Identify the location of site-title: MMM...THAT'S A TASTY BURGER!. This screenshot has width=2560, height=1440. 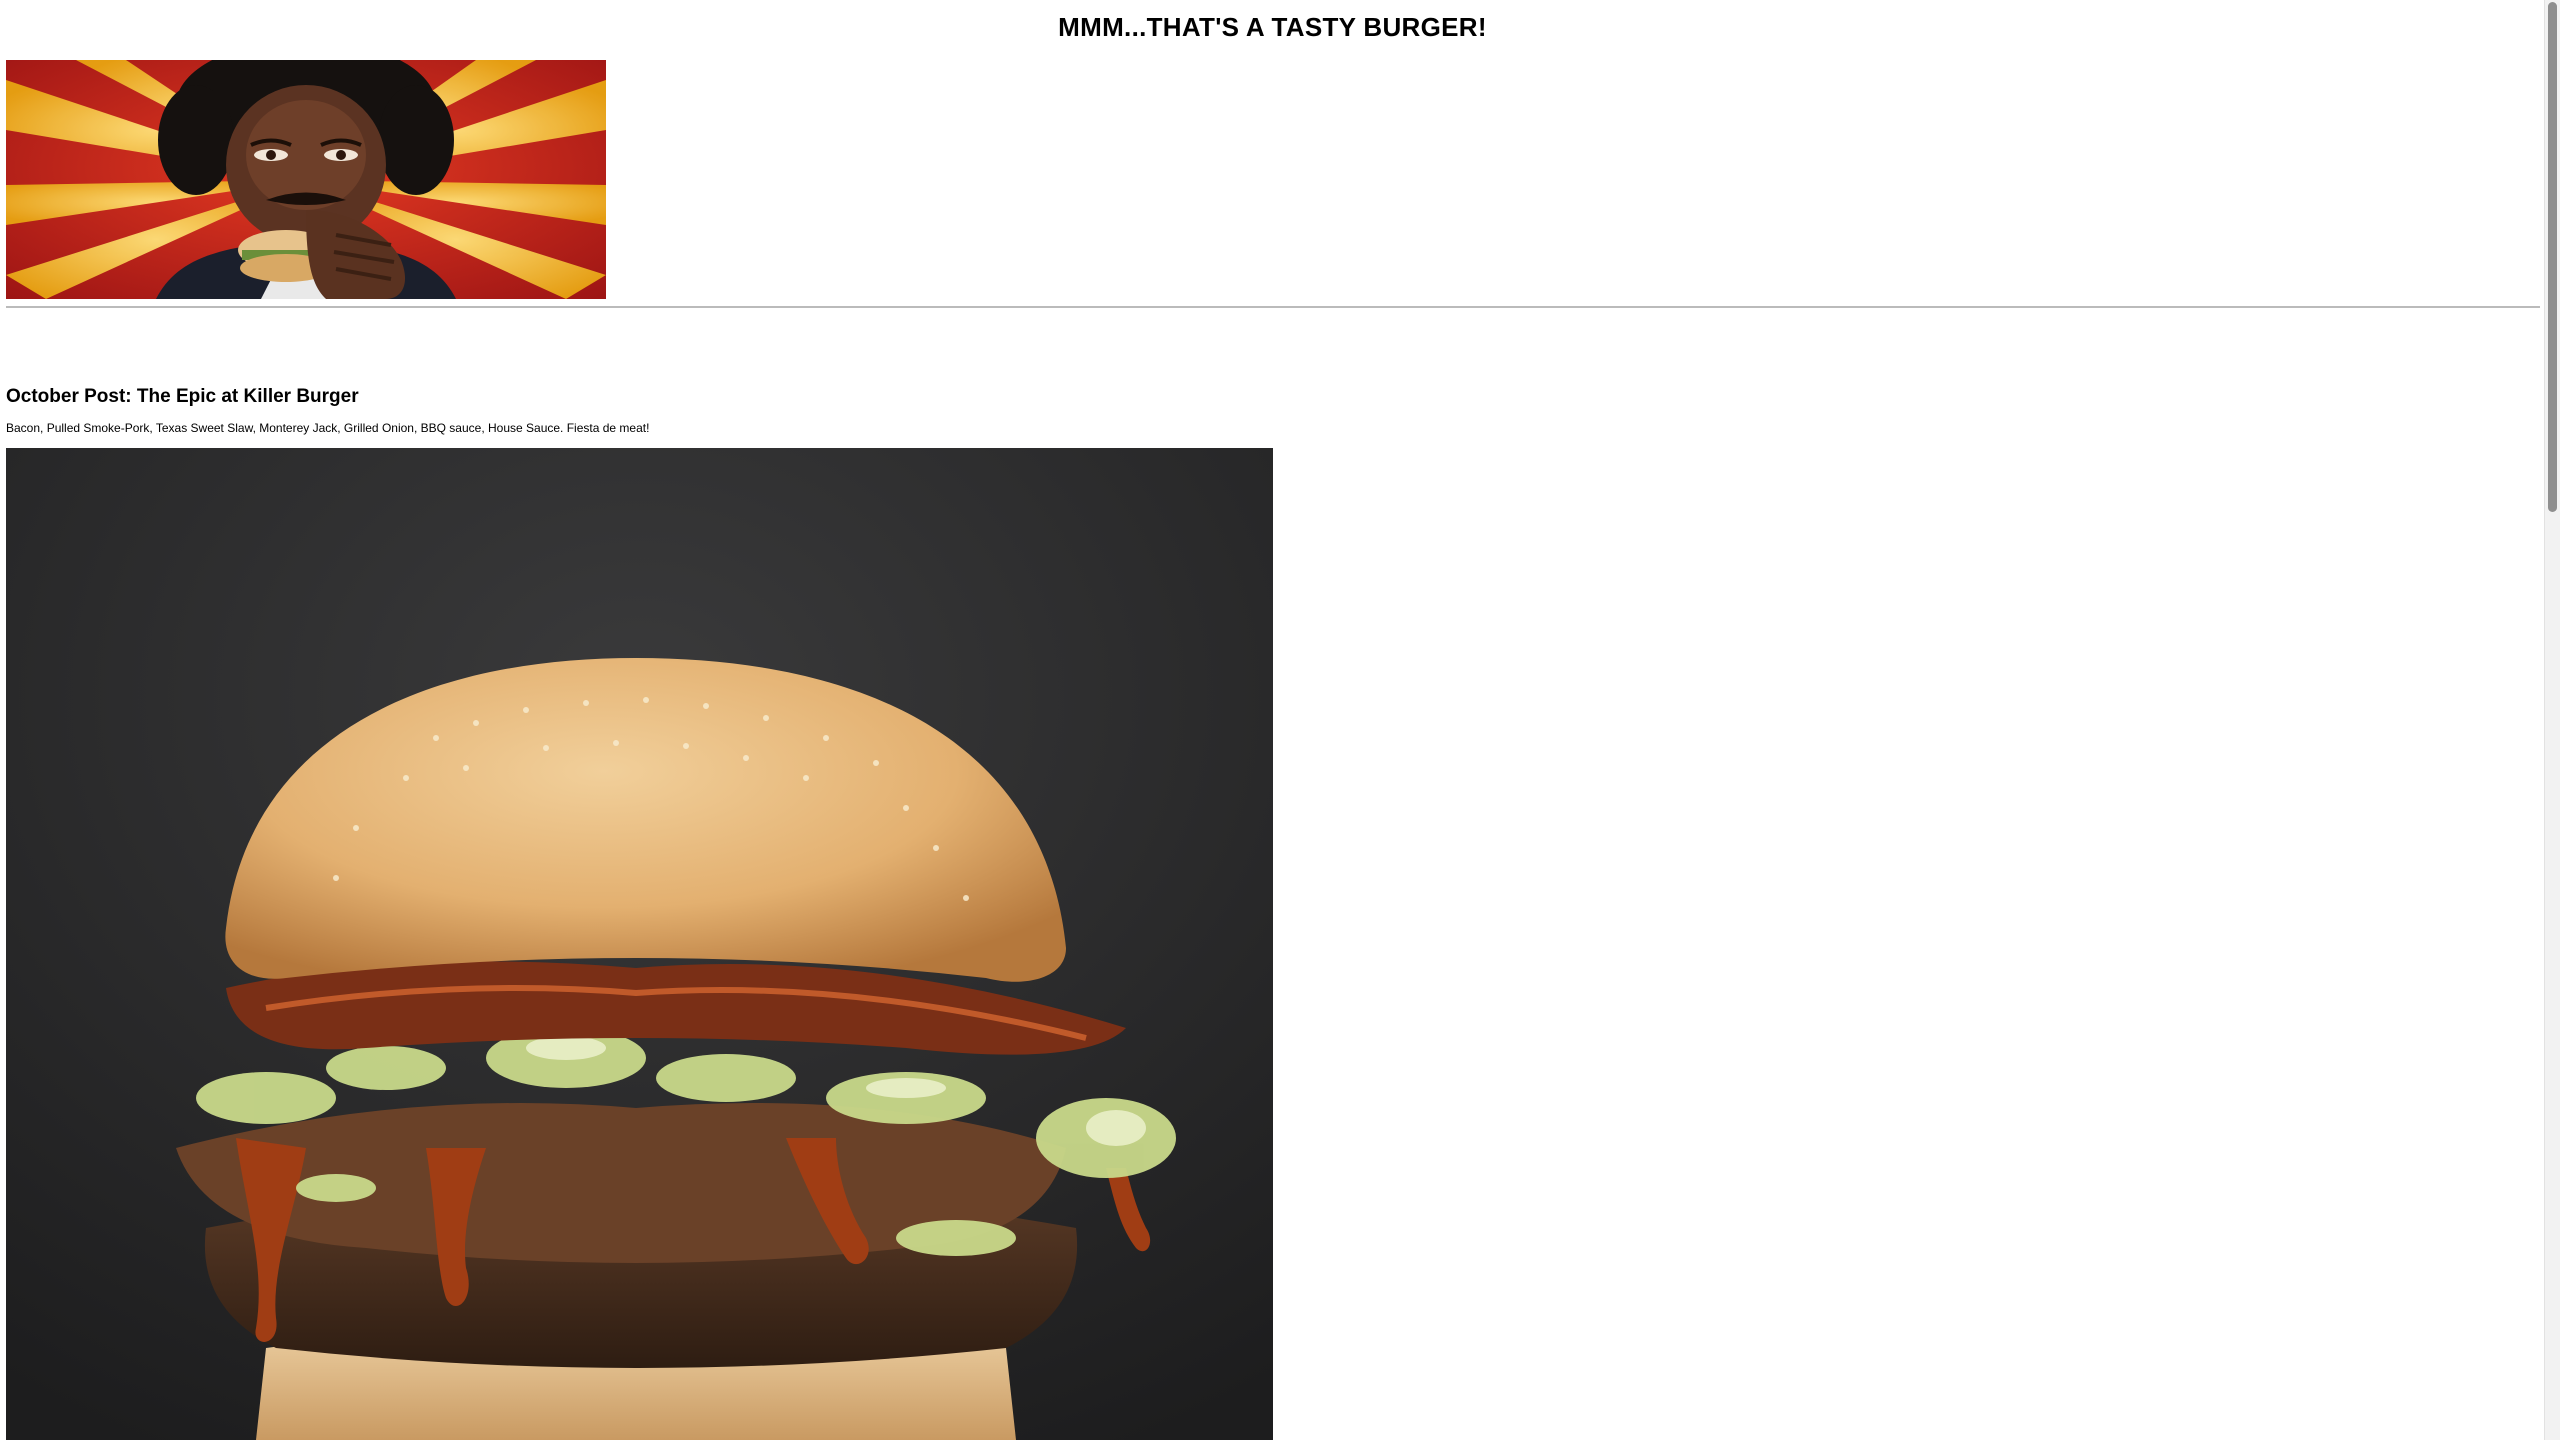
(1272, 27).